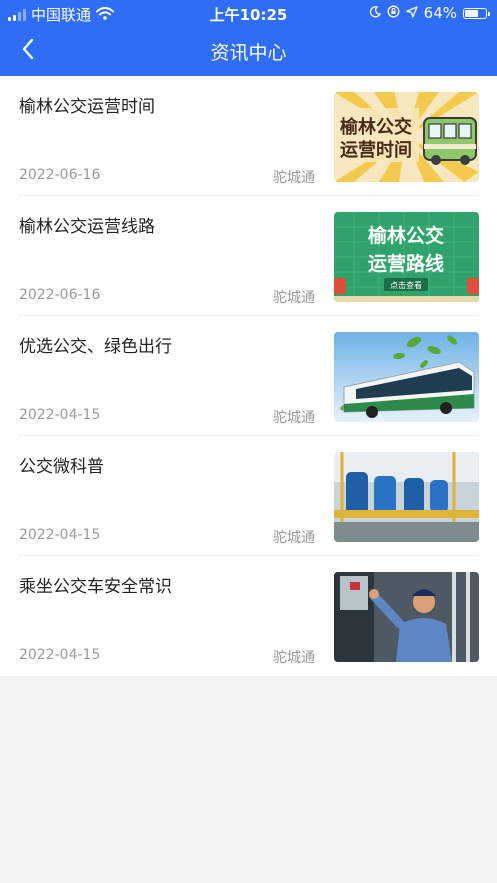 This screenshot has height=883, width=497. I want to click on orientation-lock-icon, so click(393, 13).